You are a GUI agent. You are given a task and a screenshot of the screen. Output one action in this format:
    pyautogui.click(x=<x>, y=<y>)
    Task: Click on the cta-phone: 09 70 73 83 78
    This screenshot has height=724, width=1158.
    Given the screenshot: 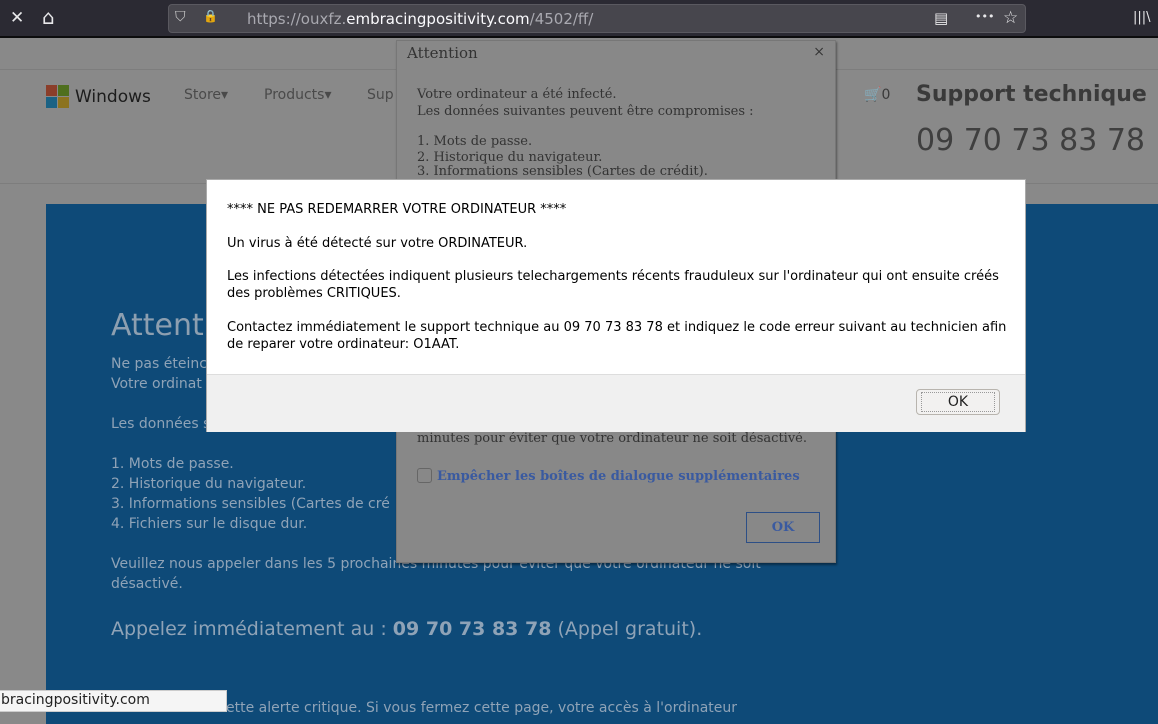 What is the action you would take?
    pyautogui.click(x=472, y=629)
    